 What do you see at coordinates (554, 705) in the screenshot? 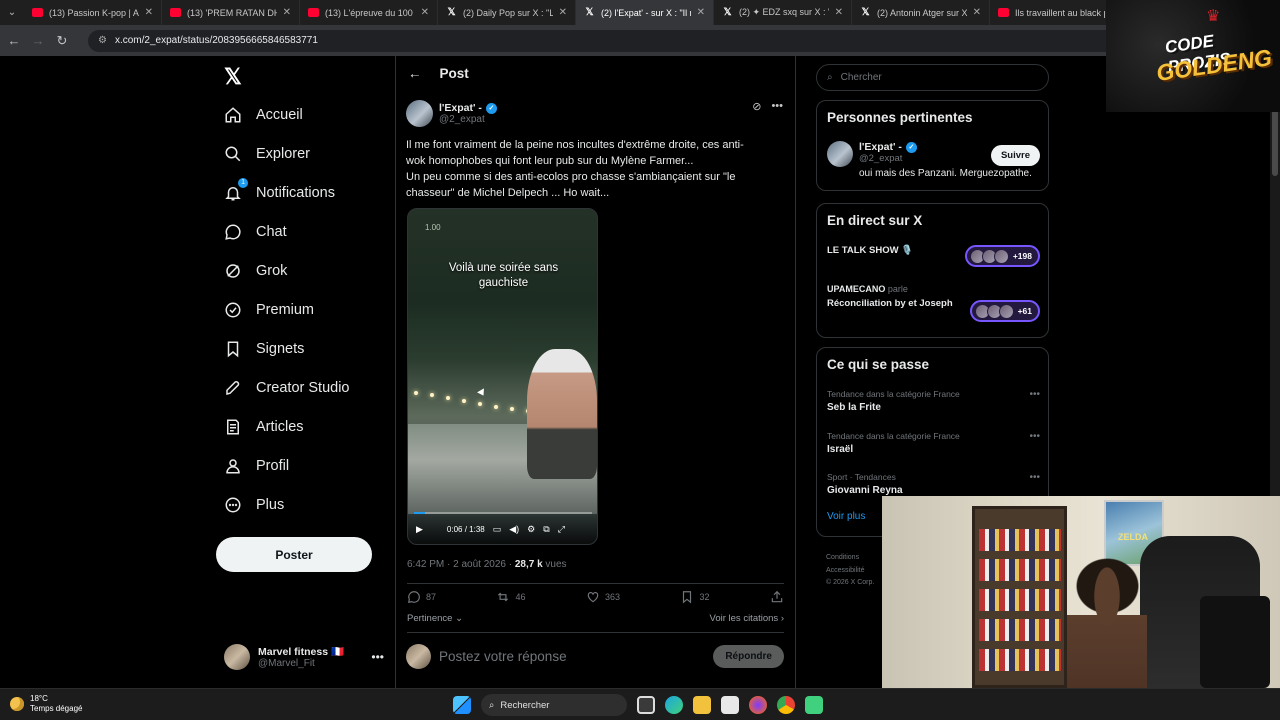
I see `taskbar-search: ⌕ Rechercher` at bounding box center [554, 705].